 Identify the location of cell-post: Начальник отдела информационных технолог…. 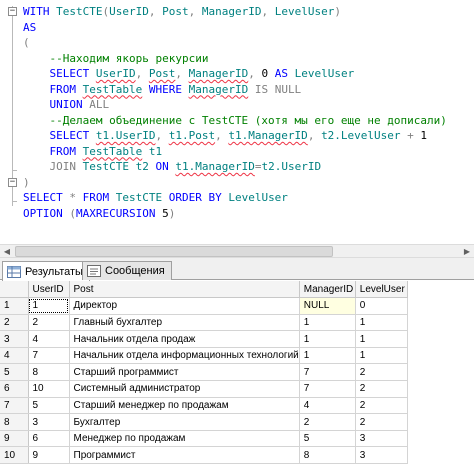
(184, 356).